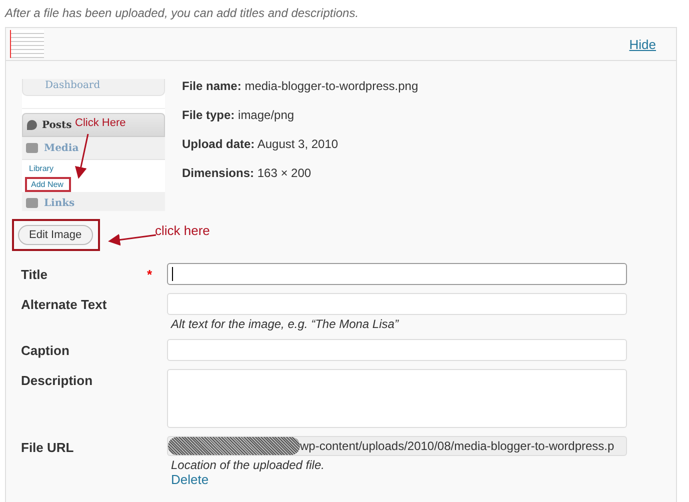 This screenshot has height=502, width=689. What do you see at coordinates (190, 479) in the screenshot?
I see `delete-link: Delete` at bounding box center [190, 479].